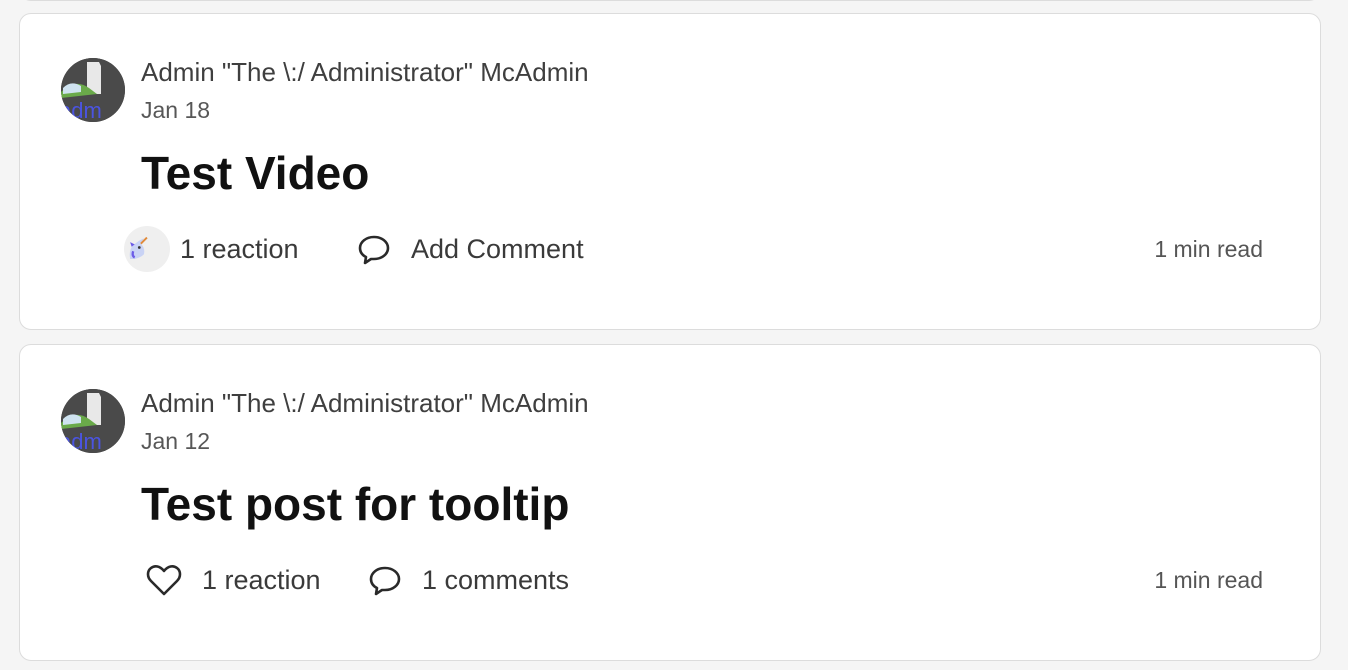 The image size is (1348, 670). What do you see at coordinates (670, 580) in the screenshot?
I see `post-footer: 1 reaction 1 comments 1 min read` at bounding box center [670, 580].